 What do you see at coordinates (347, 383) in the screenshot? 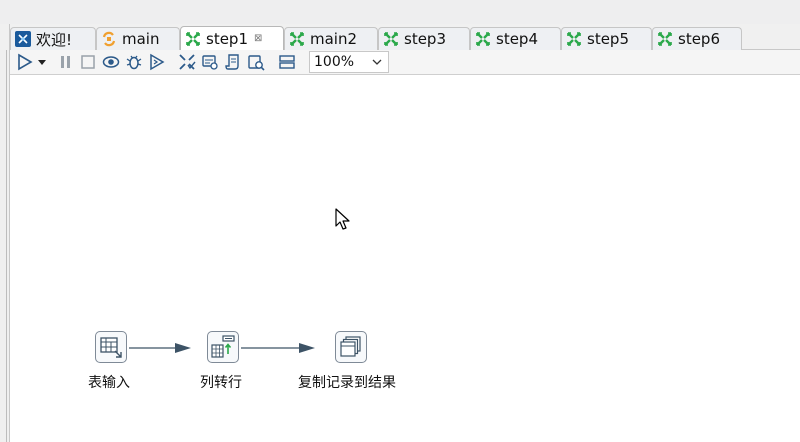
I see `step-label: 复制记录到结果` at bounding box center [347, 383].